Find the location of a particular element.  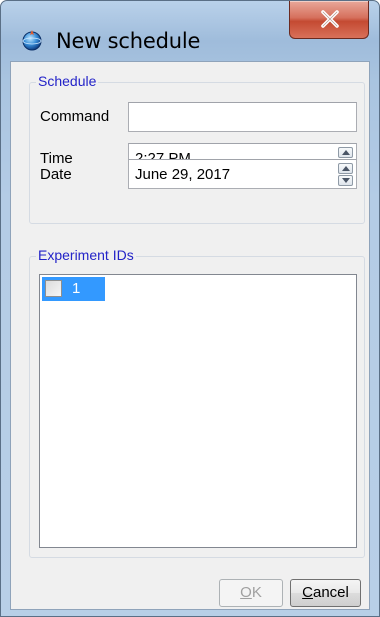

ok-mnemonic: O is located at coordinates (246, 592).